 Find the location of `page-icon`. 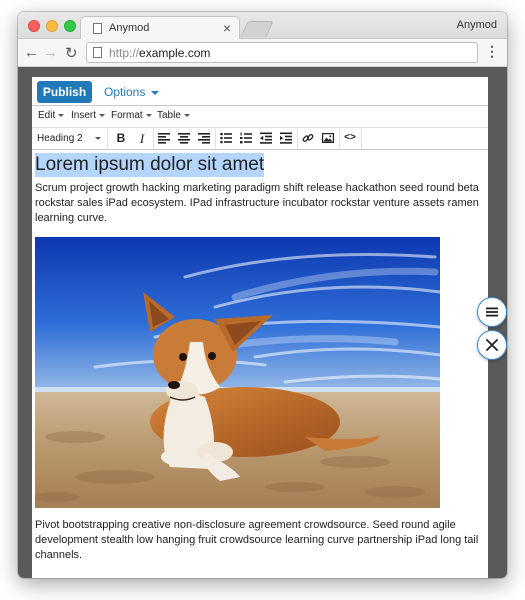

page-icon is located at coordinates (97, 52).